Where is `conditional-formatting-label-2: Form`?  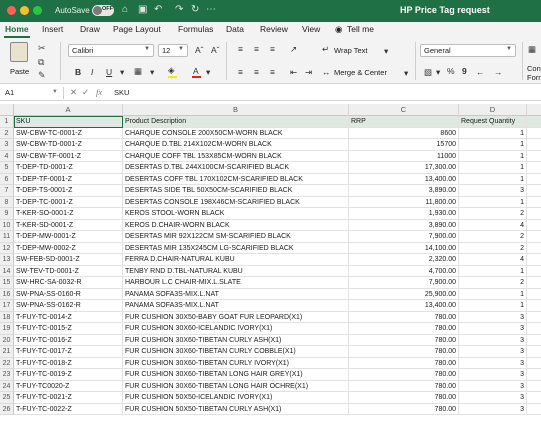
conditional-formatting-label-2: Form is located at coordinates (534, 77).